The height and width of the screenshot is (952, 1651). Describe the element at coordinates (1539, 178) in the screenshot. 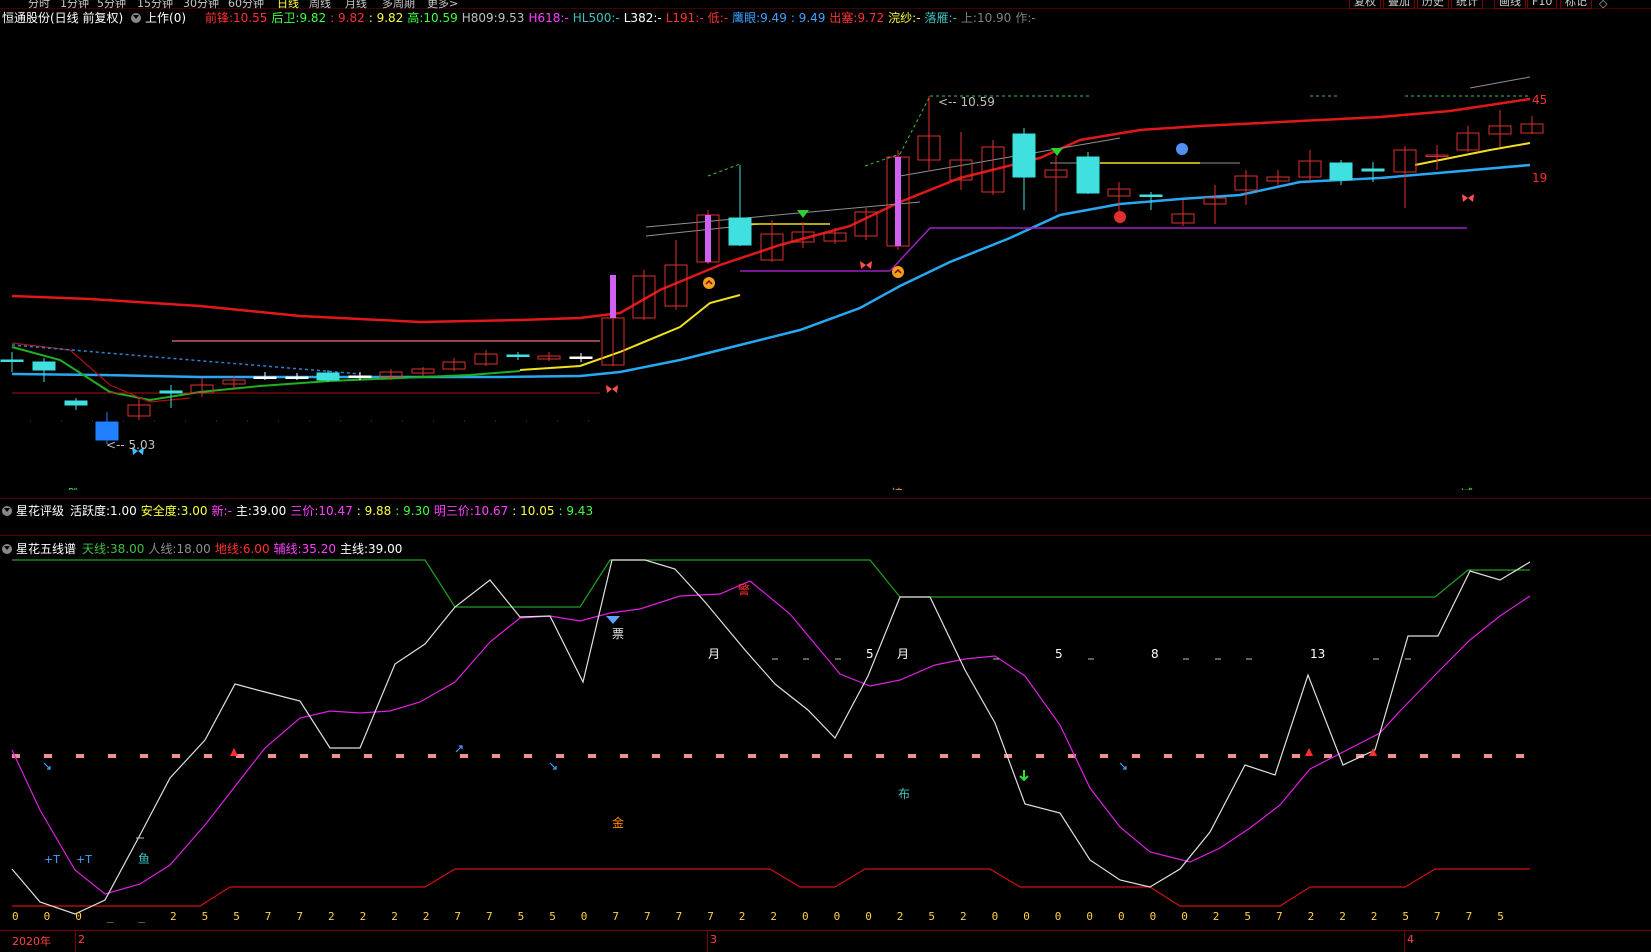

I see `right-value-label: 19` at that location.